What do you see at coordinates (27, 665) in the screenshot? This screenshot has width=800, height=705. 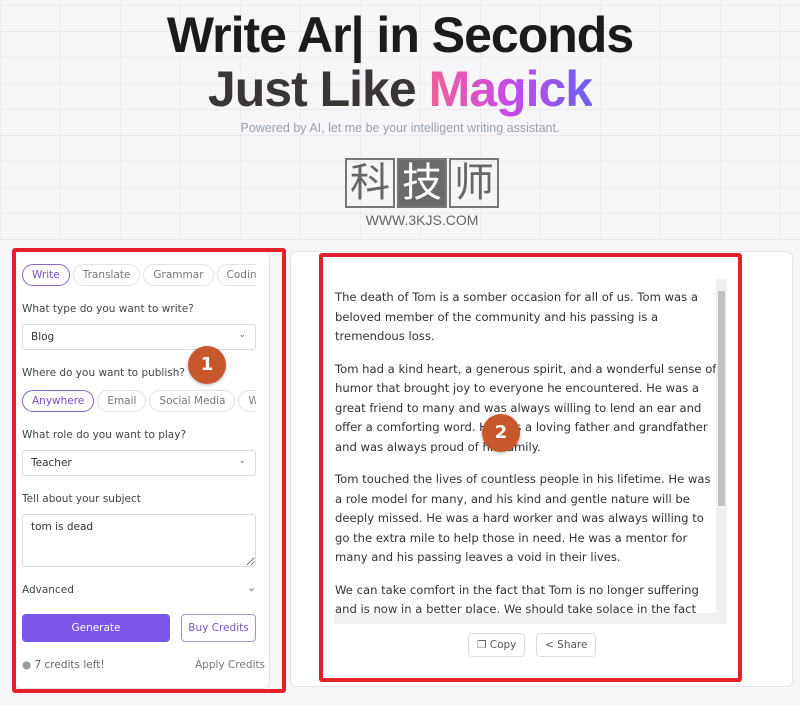 I see `coin-icon: ●` at bounding box center [27, 665].